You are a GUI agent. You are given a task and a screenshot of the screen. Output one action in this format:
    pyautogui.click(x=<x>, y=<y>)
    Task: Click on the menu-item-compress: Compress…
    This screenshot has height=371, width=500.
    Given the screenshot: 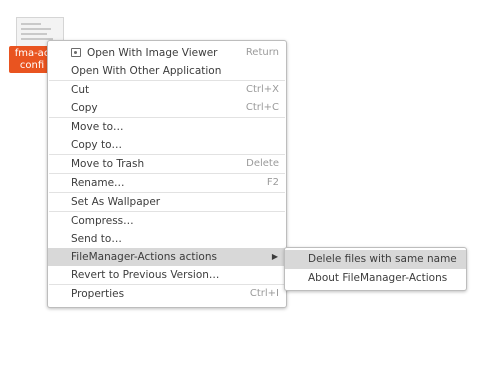 What is the action you would take?
    pyautogui.click(x=167, y=221)
    